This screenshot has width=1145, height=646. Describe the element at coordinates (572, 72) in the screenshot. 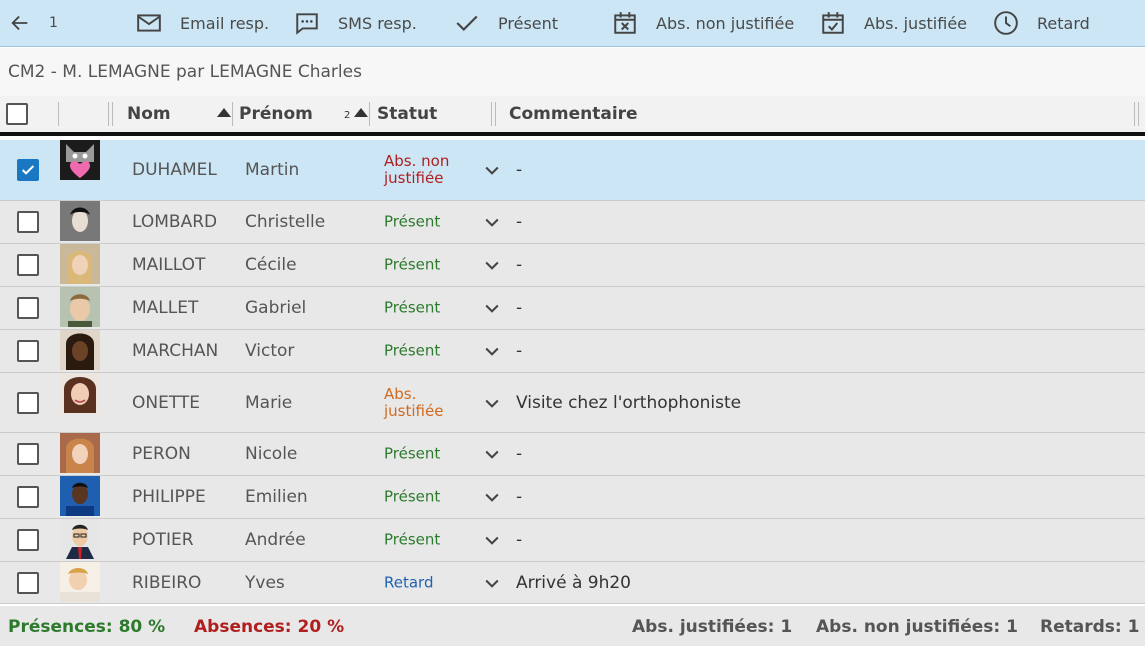

I see `class-subtitle: CM2 - M. LEMAGNE par LEMAGNE Charles` at that location.